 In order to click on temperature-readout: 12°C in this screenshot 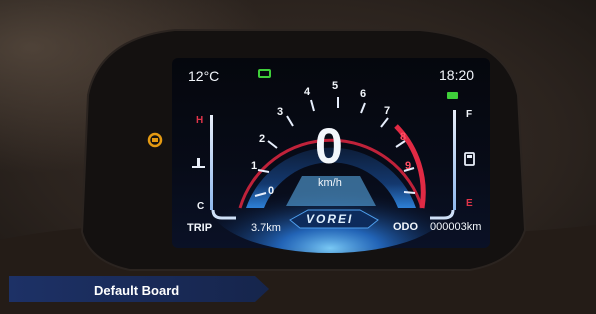, I will do `click(204, 76)`.